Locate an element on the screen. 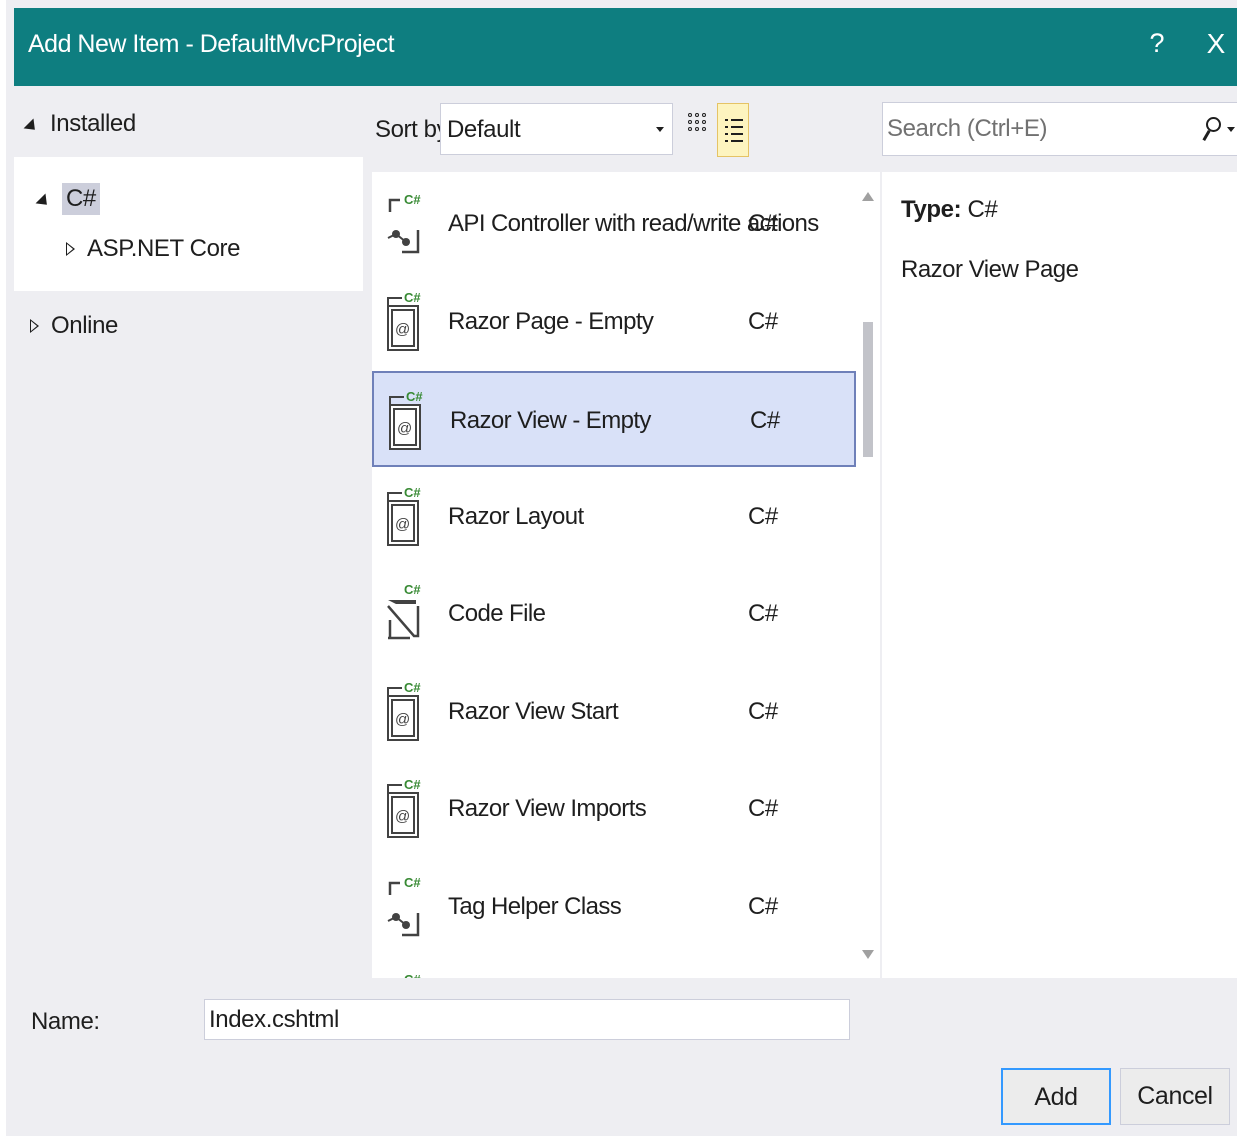 This screenshot has height=1136, width=1237. template-name: Razor View - Empty is located at coordinates (550, 420).